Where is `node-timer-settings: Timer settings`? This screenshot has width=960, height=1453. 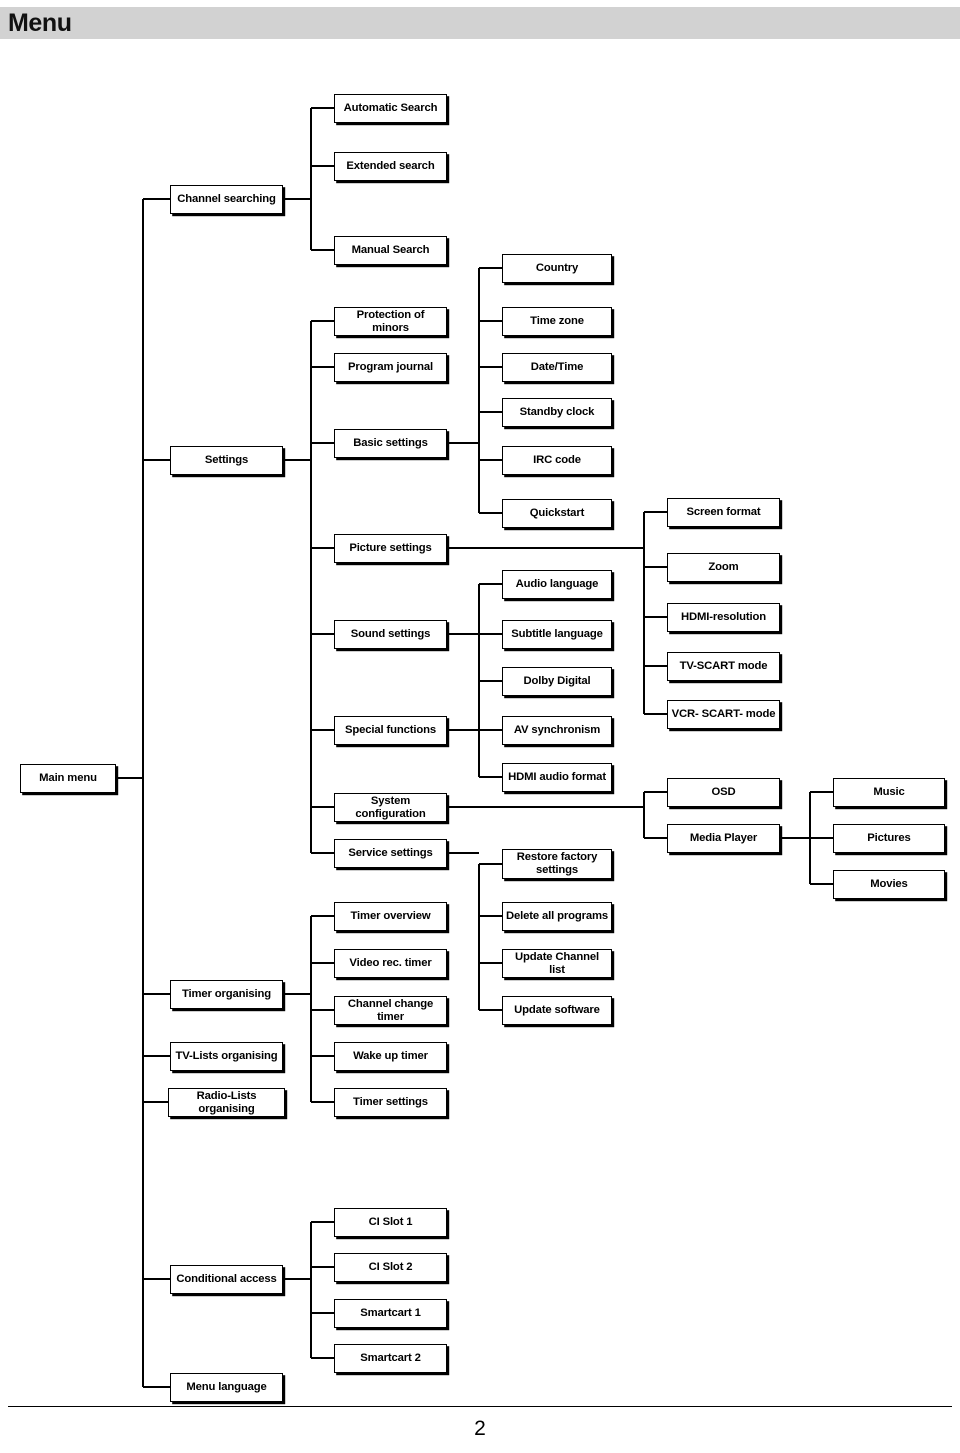 node-timer-settings: Timer settings is located at coordinates (390, 1102).